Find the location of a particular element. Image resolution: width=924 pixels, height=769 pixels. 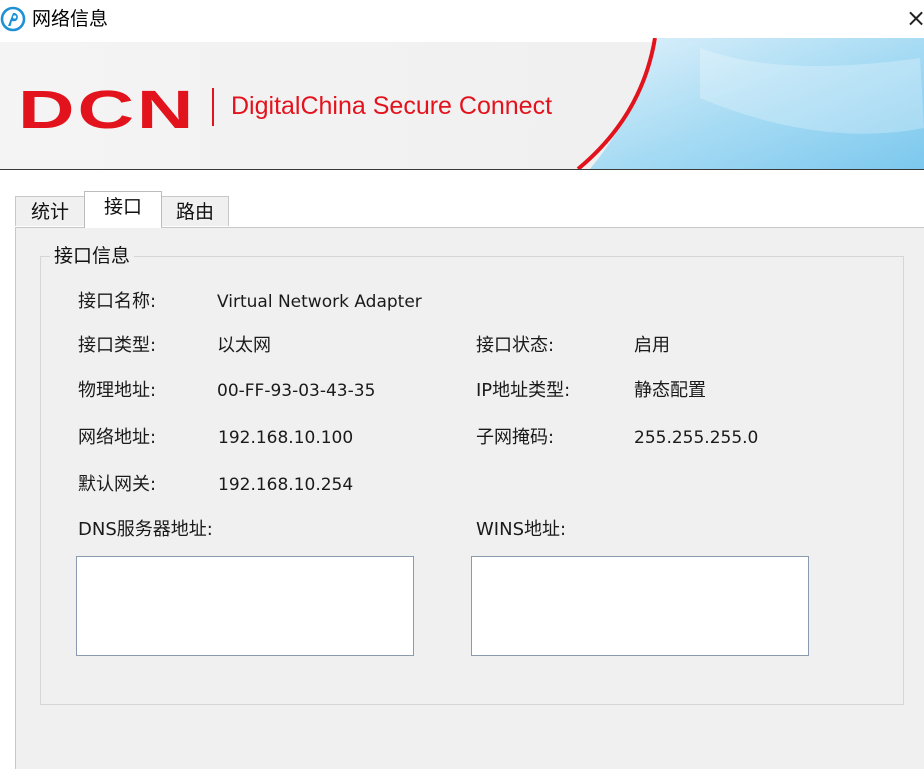

group-title: 接口信息 is located at coordinates (92, 256).